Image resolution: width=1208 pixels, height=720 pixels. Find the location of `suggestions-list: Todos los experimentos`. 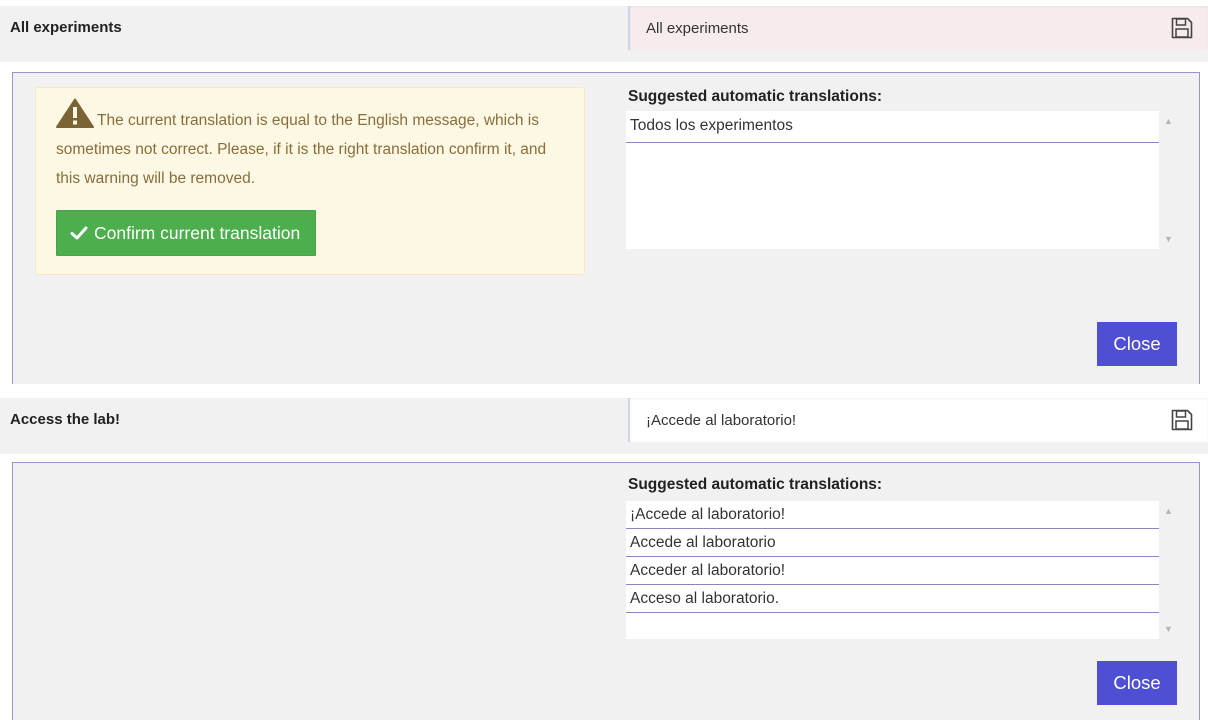

suggestions-list: Todos los experimentos is located at coordinates (902, 180).